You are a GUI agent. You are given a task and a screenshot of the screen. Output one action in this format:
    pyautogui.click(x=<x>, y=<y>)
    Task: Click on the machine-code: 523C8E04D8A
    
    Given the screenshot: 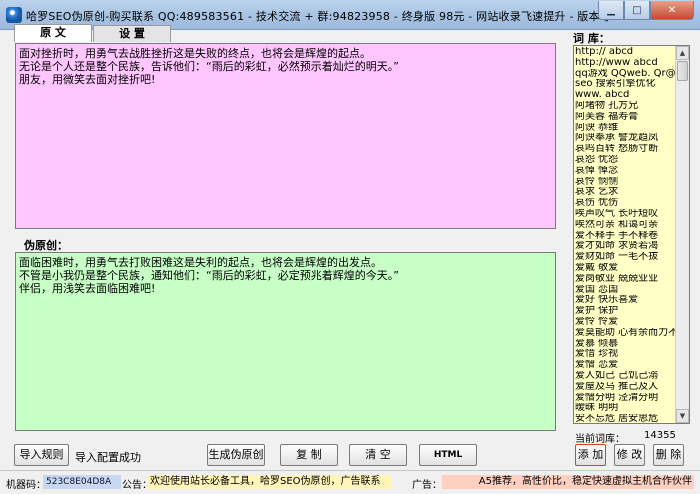 What is the action you would take?
    pyautogui.click(x=82, y=482)
    